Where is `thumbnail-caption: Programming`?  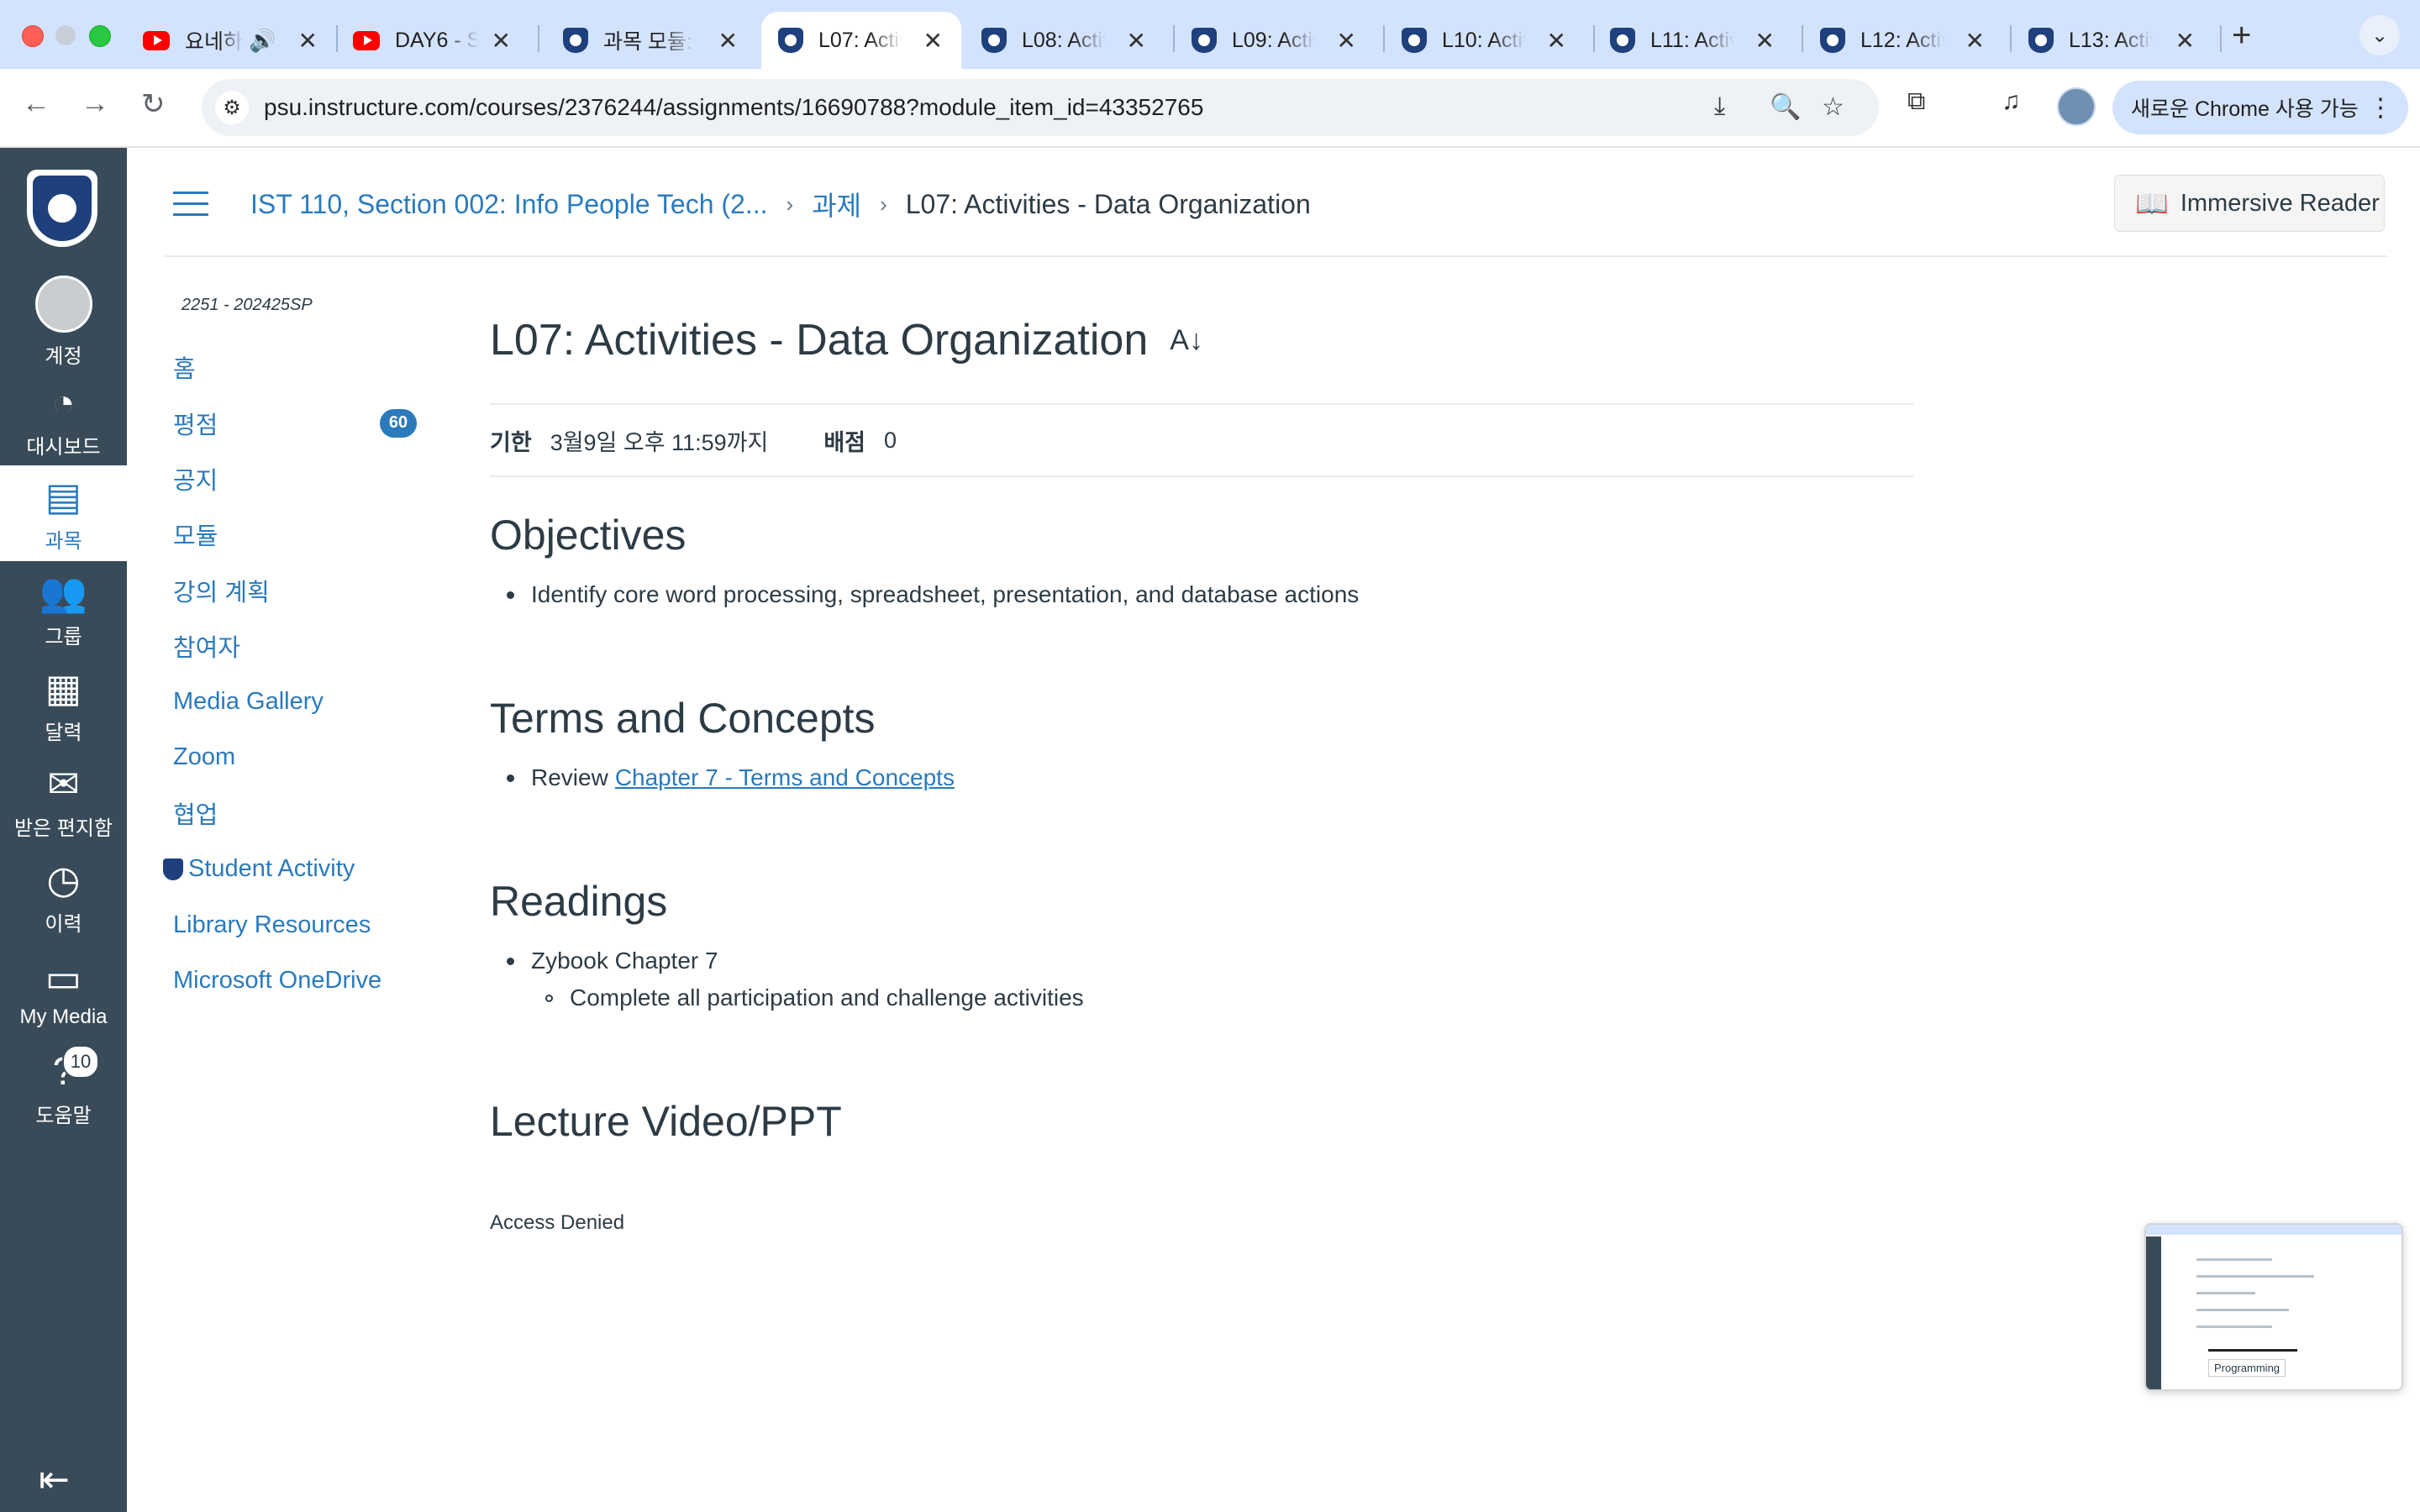
thumbnail-caption: Programming is located at coordinates (2247, 1368).